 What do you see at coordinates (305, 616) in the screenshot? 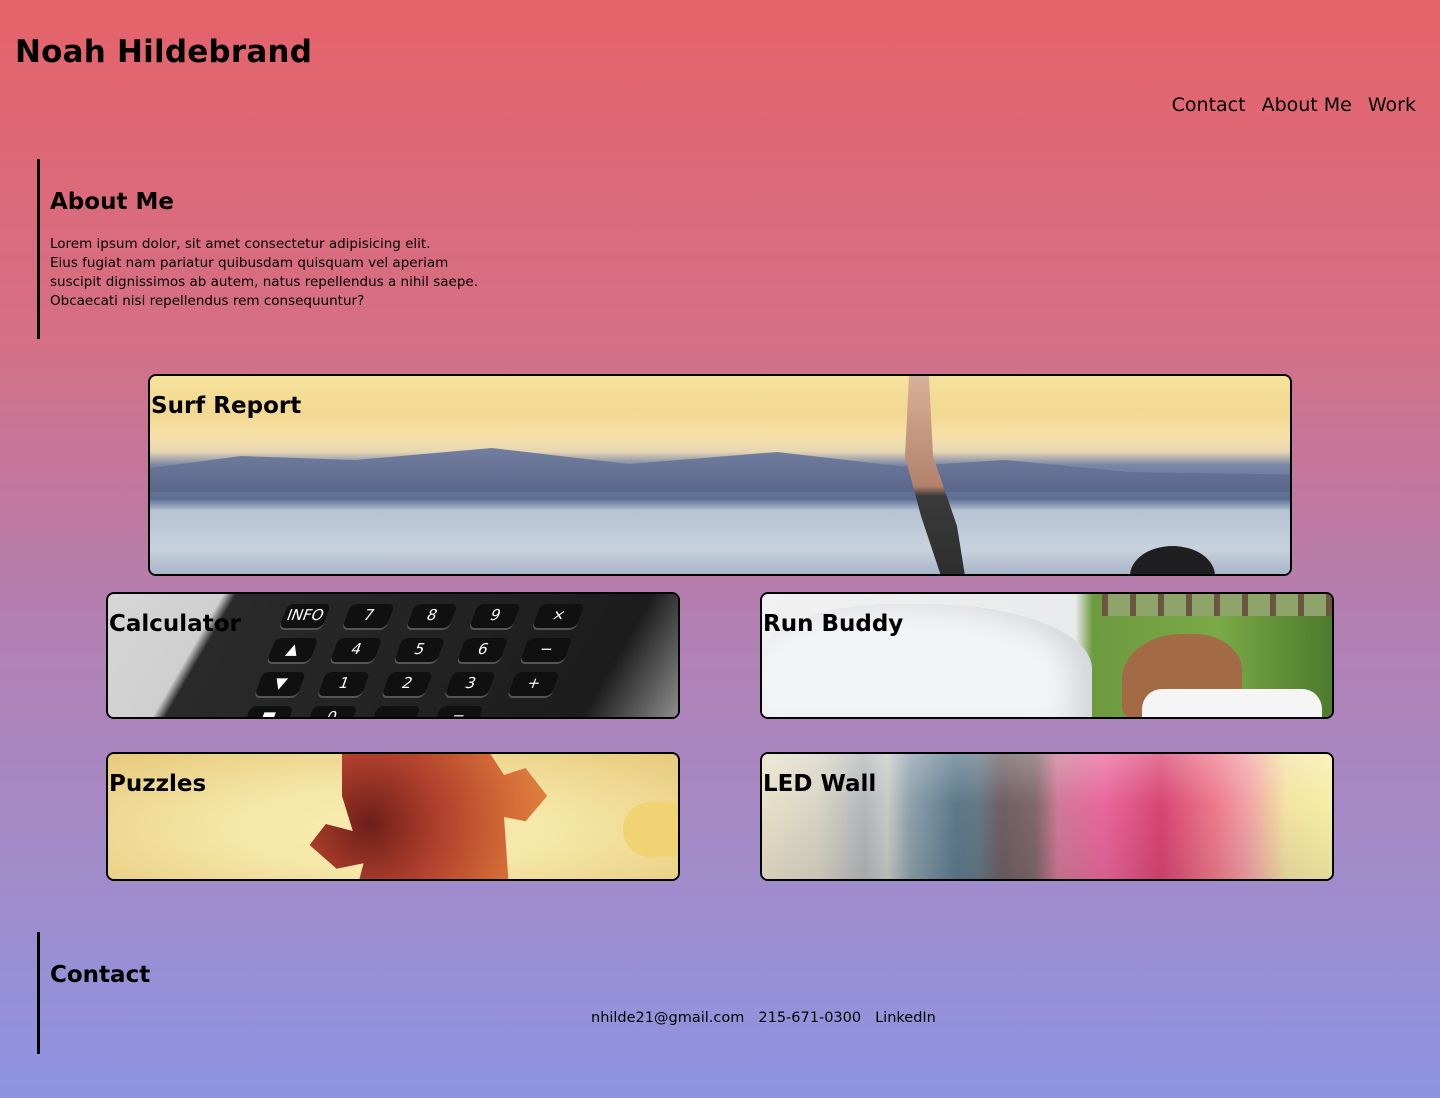
I see `calculator-key: INFO` at bounding box center [305, 616].